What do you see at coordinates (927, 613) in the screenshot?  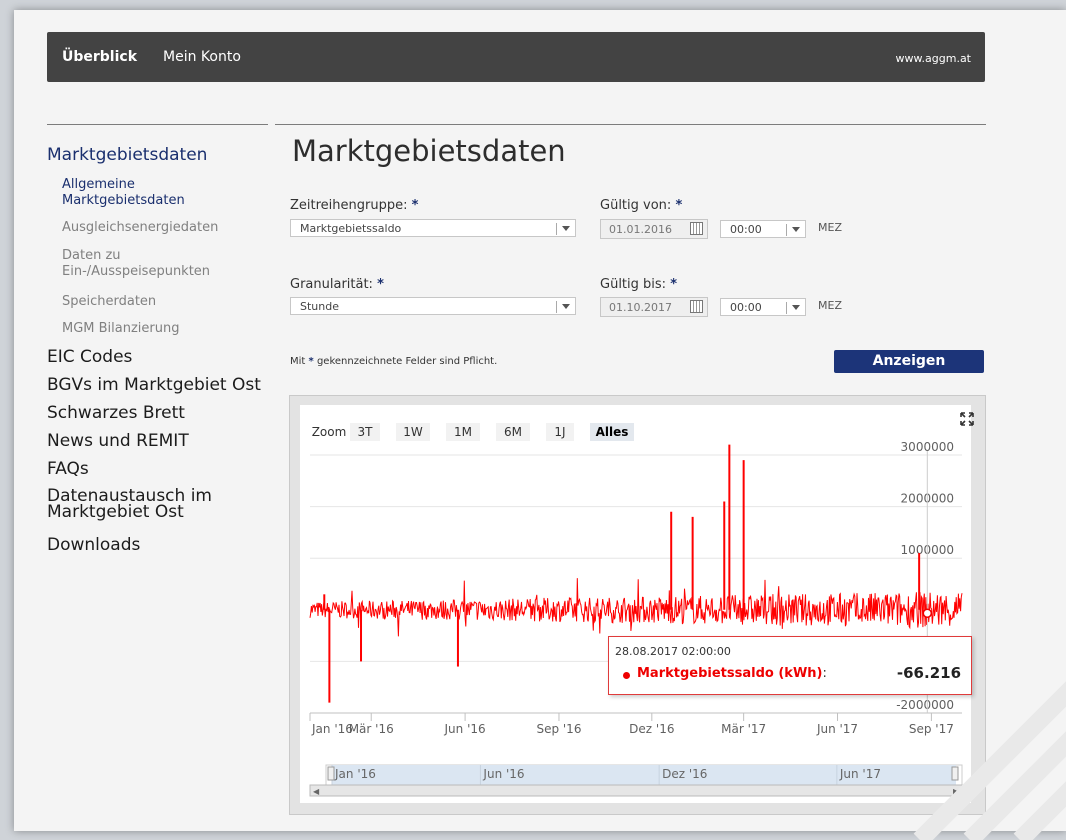 I see `hover-point` at bounding box center [927, 613].